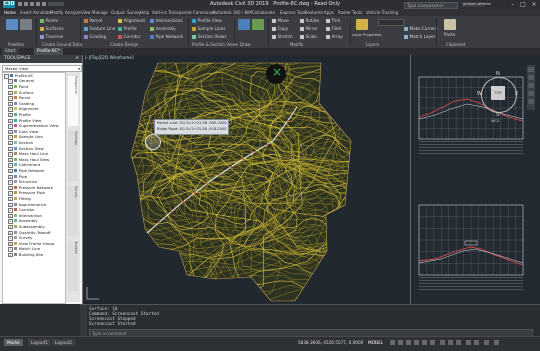  Describe the element at coordinates (42, 68) in the screenshot. I see `master-view-dropdown: Master View▾` at that location.